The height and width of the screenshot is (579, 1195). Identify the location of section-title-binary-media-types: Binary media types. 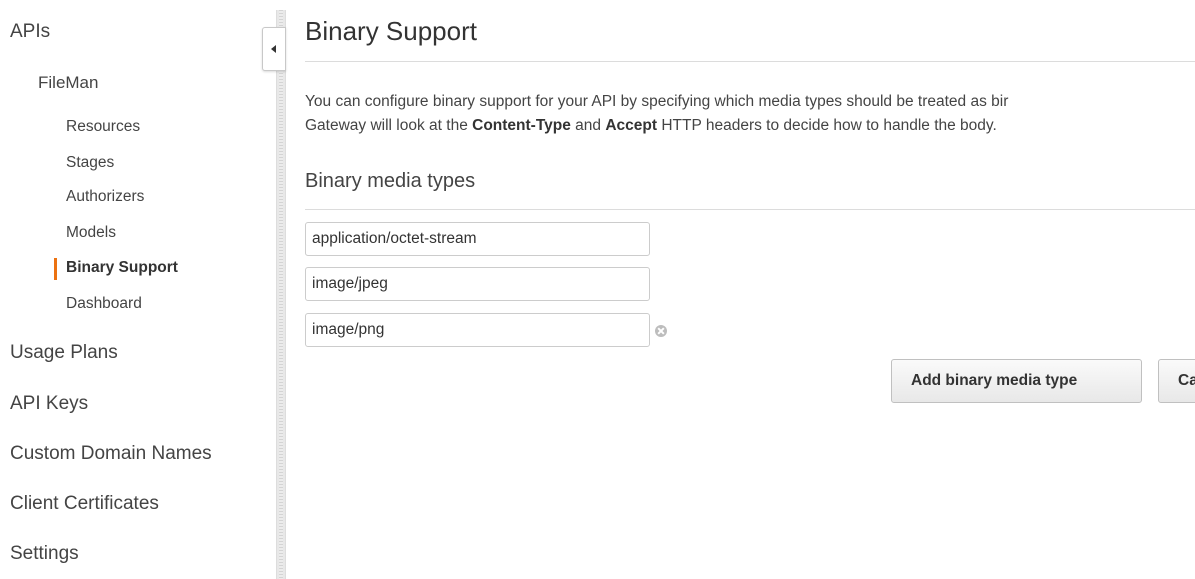
(390, 181).